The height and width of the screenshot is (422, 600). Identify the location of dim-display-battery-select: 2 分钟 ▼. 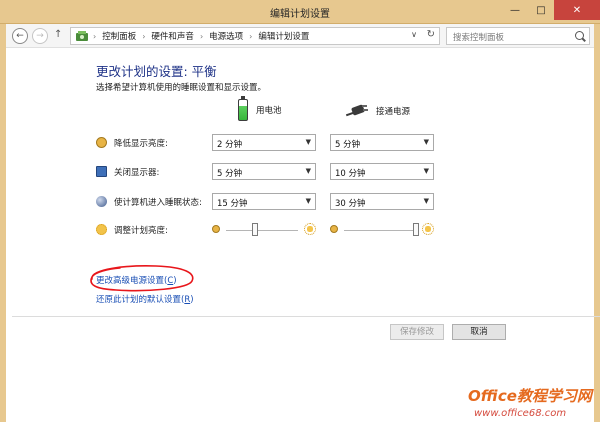
(264, 142).